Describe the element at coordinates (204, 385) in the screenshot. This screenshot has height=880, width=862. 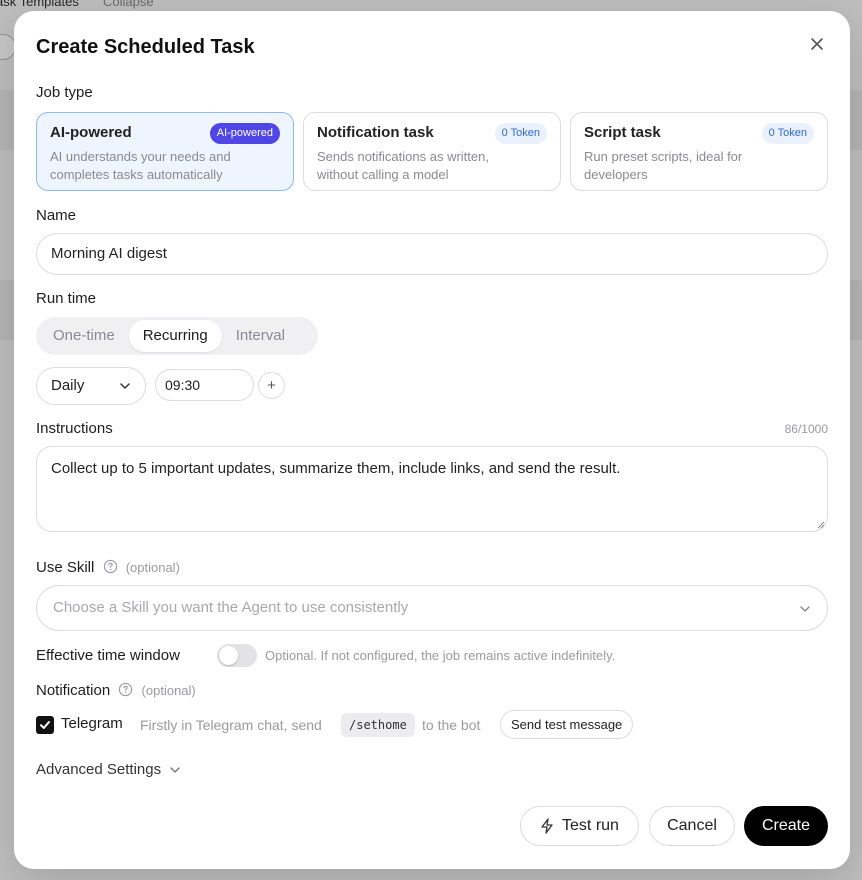
I see `time-input: 09:30` at that location.